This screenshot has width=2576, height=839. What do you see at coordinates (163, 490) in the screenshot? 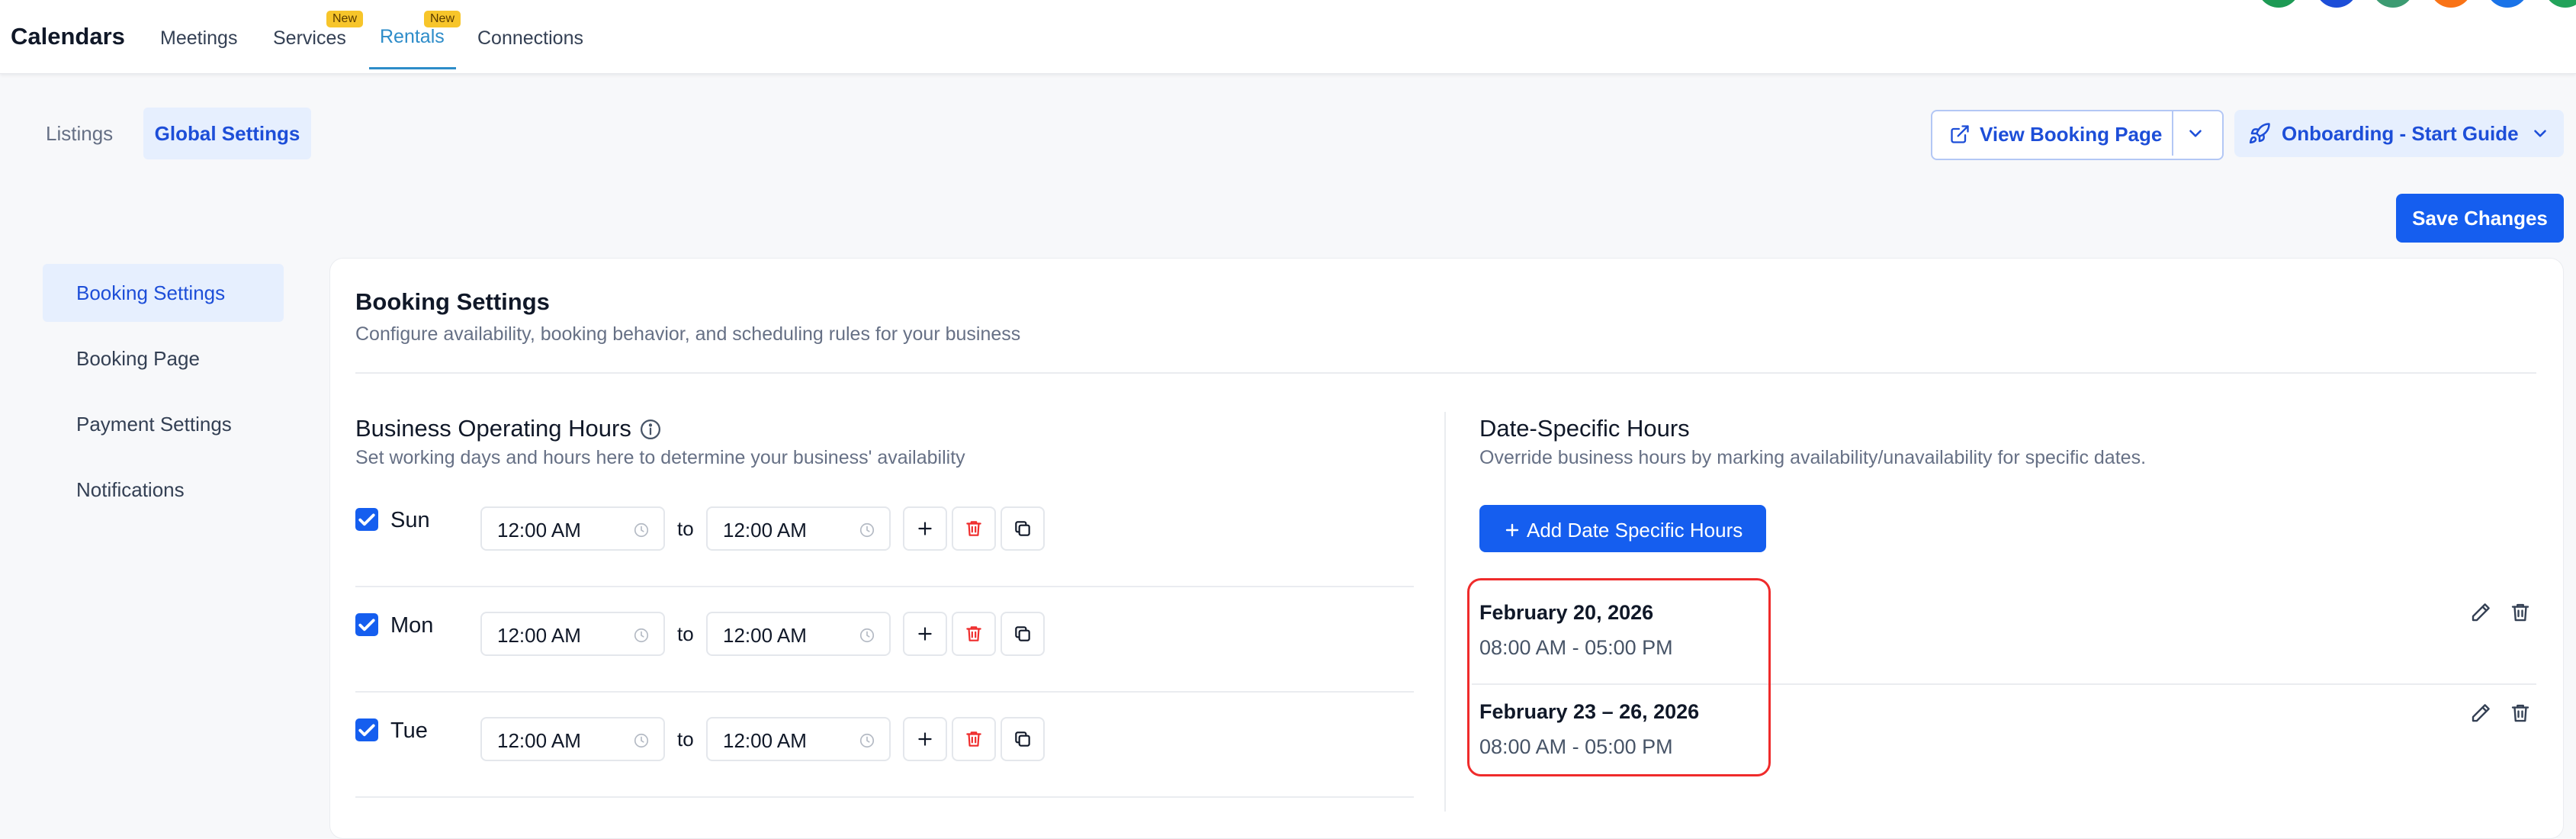
I see `sidebar-item-notifications: Notifications` at bounding box center [163, 490].